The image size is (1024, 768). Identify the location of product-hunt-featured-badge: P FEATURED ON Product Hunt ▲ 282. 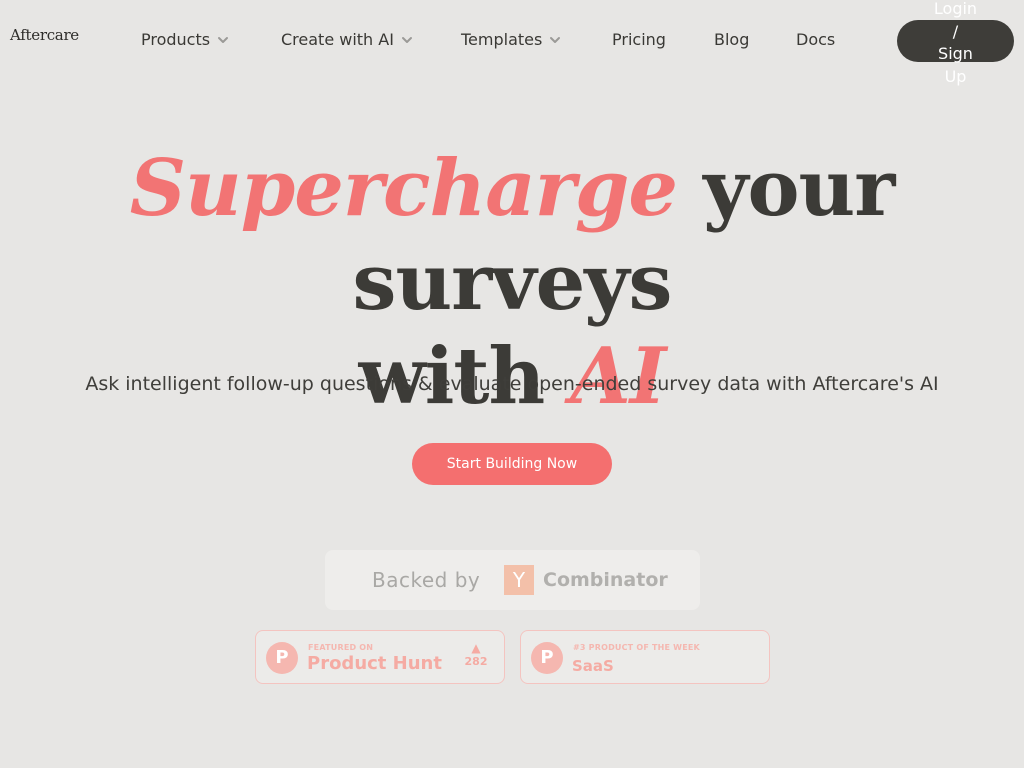
(380, 657).